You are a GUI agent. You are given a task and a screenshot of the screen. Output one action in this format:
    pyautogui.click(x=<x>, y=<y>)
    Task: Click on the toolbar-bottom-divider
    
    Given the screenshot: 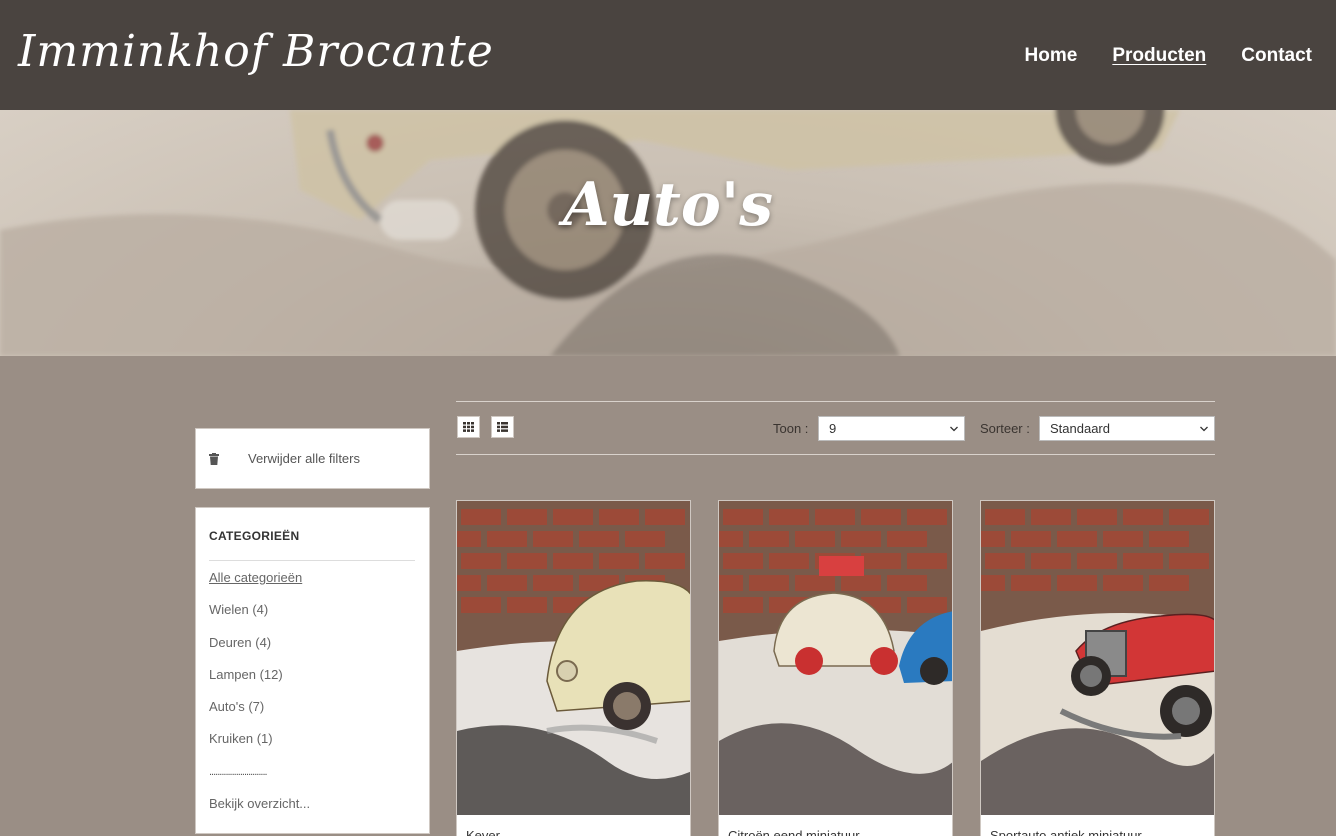 What is the action you would take?
    pyautogui.click(x=835, y=454)
    